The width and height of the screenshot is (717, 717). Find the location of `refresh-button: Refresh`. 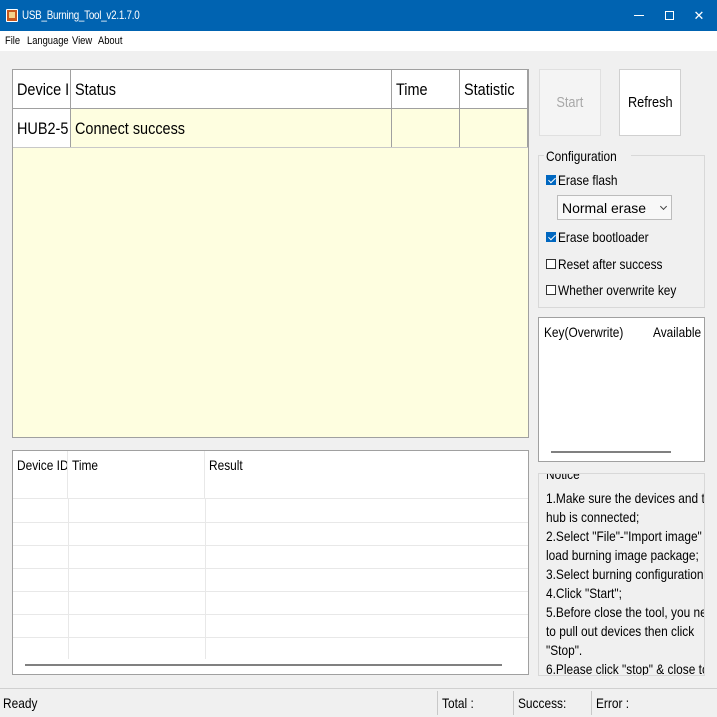

refresh-button: Refresh is located at coordinates (650, 102).